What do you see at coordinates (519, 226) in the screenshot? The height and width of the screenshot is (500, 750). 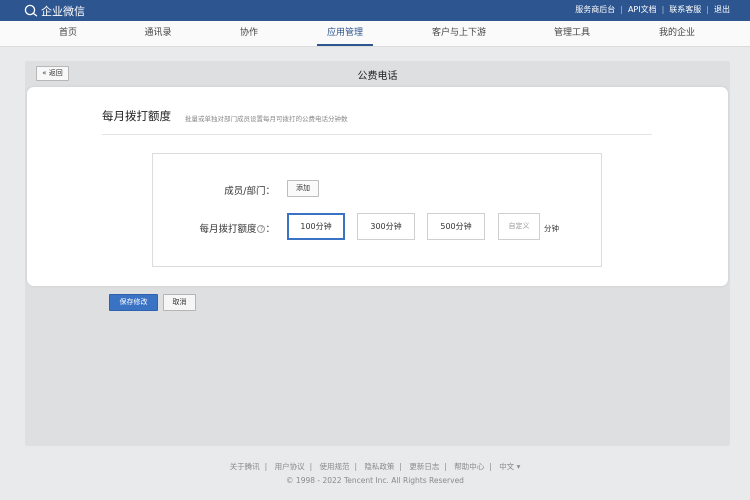 I see `custom-quota-input: 自定义` at bounding box center [519, 226].